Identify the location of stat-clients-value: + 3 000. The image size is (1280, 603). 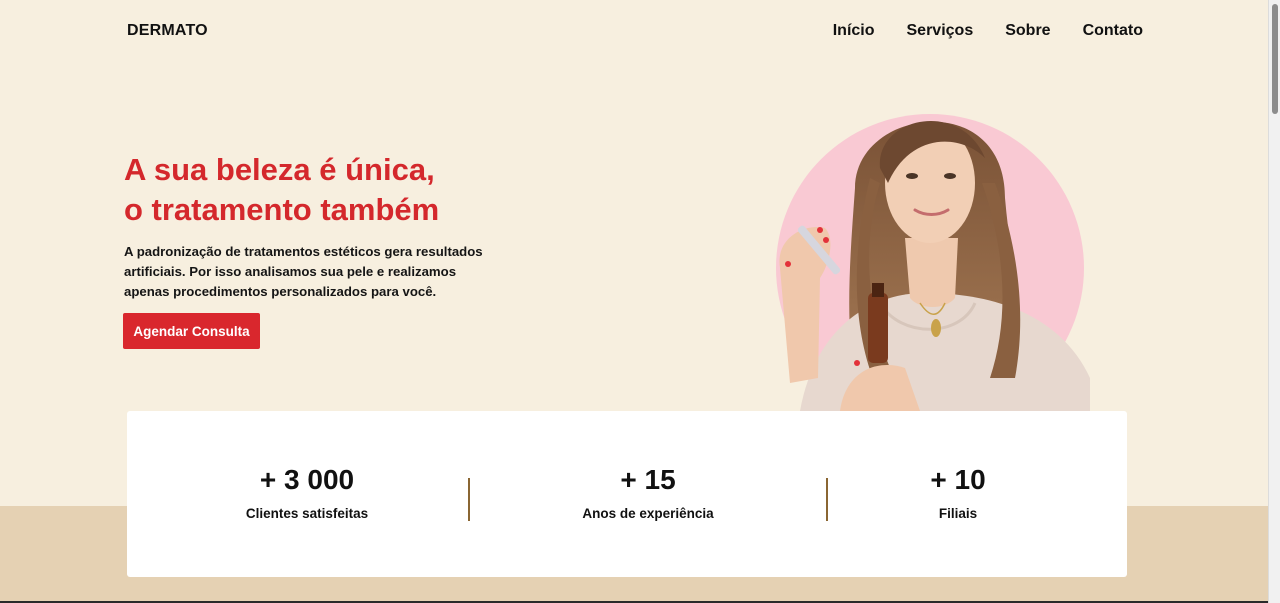
(307, 479).